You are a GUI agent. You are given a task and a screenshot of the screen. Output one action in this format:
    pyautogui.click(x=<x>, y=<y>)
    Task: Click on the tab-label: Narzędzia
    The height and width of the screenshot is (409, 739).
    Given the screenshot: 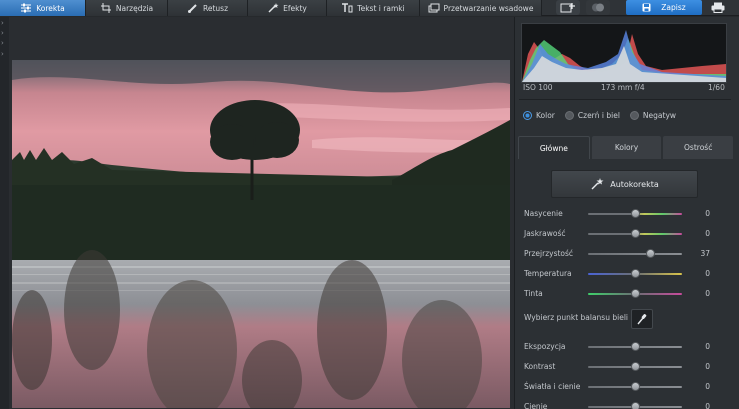 What is the action you would take?
    pyautogui.click(x=134, y=8)
    